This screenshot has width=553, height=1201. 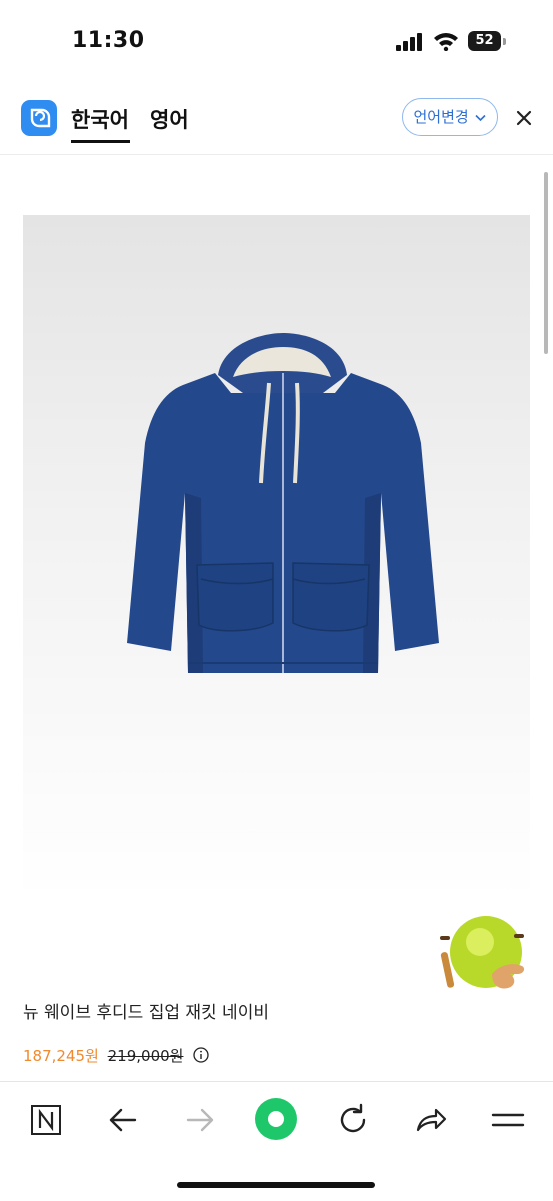 I want to click on page-scrollbar, so click(x=546, y=263).